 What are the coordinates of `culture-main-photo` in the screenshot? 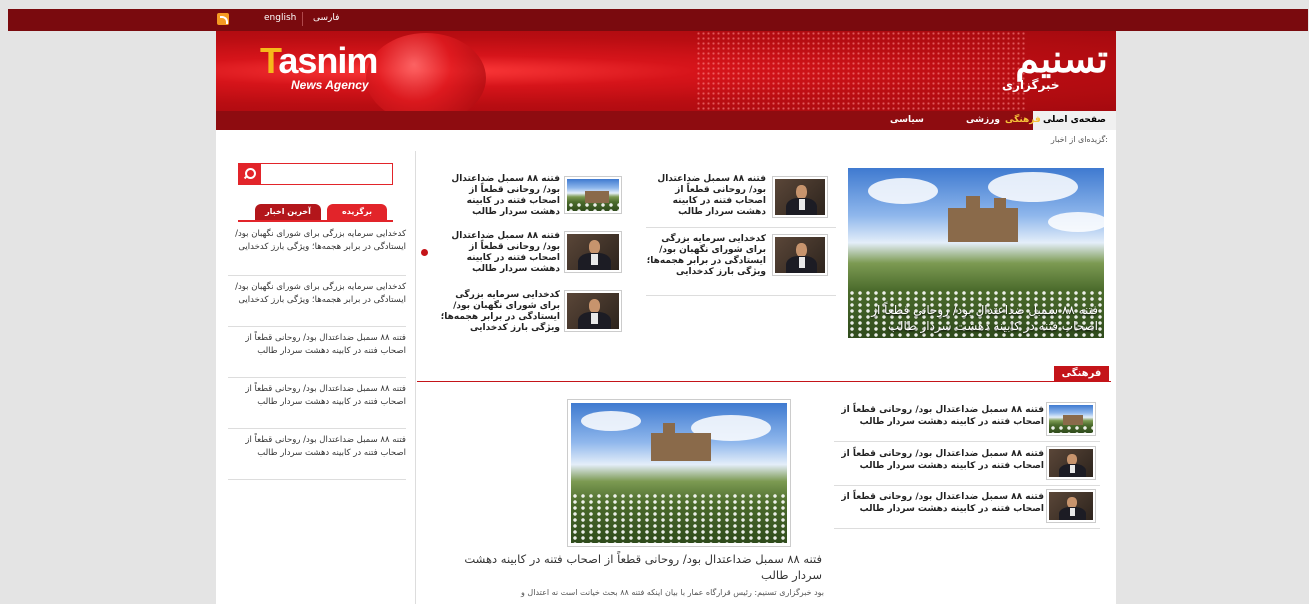 It's located at (679, 473).